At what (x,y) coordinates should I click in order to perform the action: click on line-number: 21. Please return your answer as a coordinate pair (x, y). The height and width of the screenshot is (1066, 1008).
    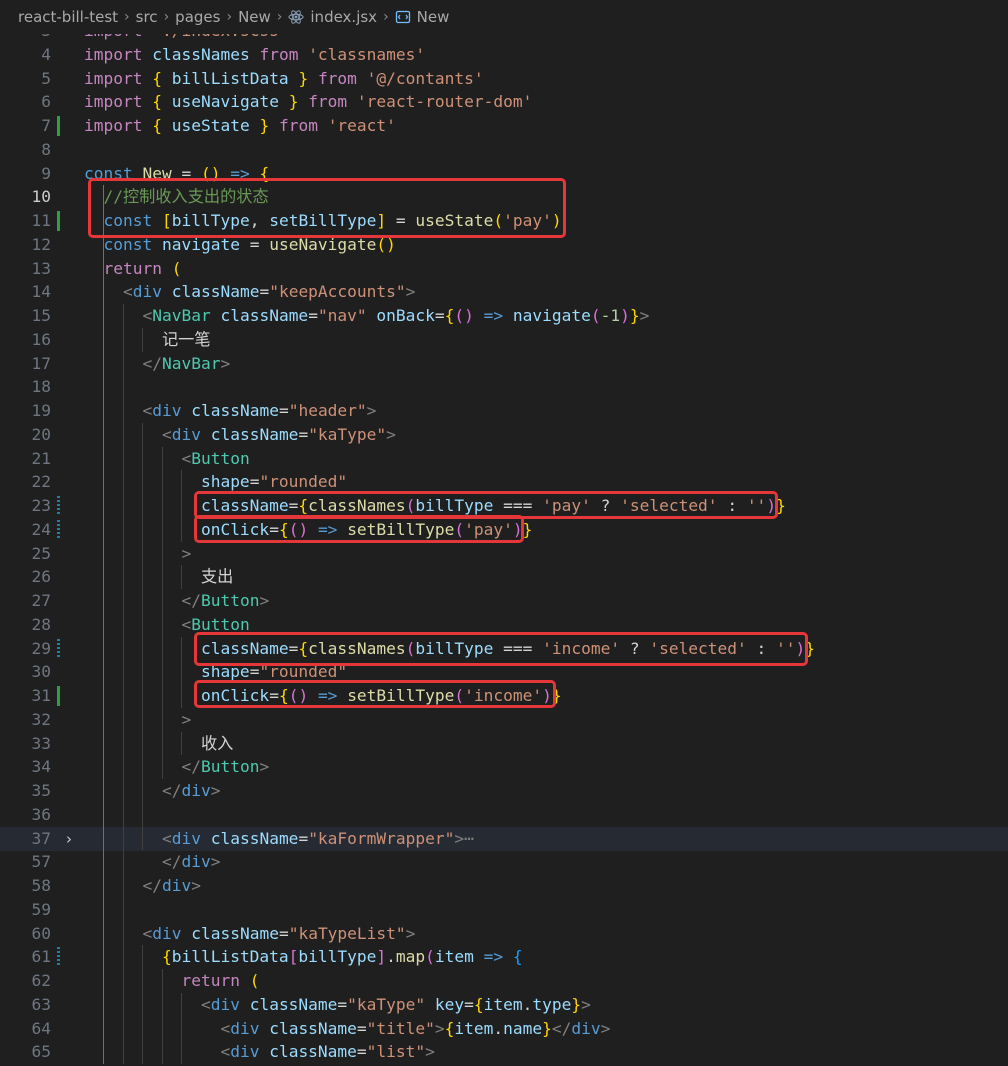
    Looking at the image, I should click on (41, 458).